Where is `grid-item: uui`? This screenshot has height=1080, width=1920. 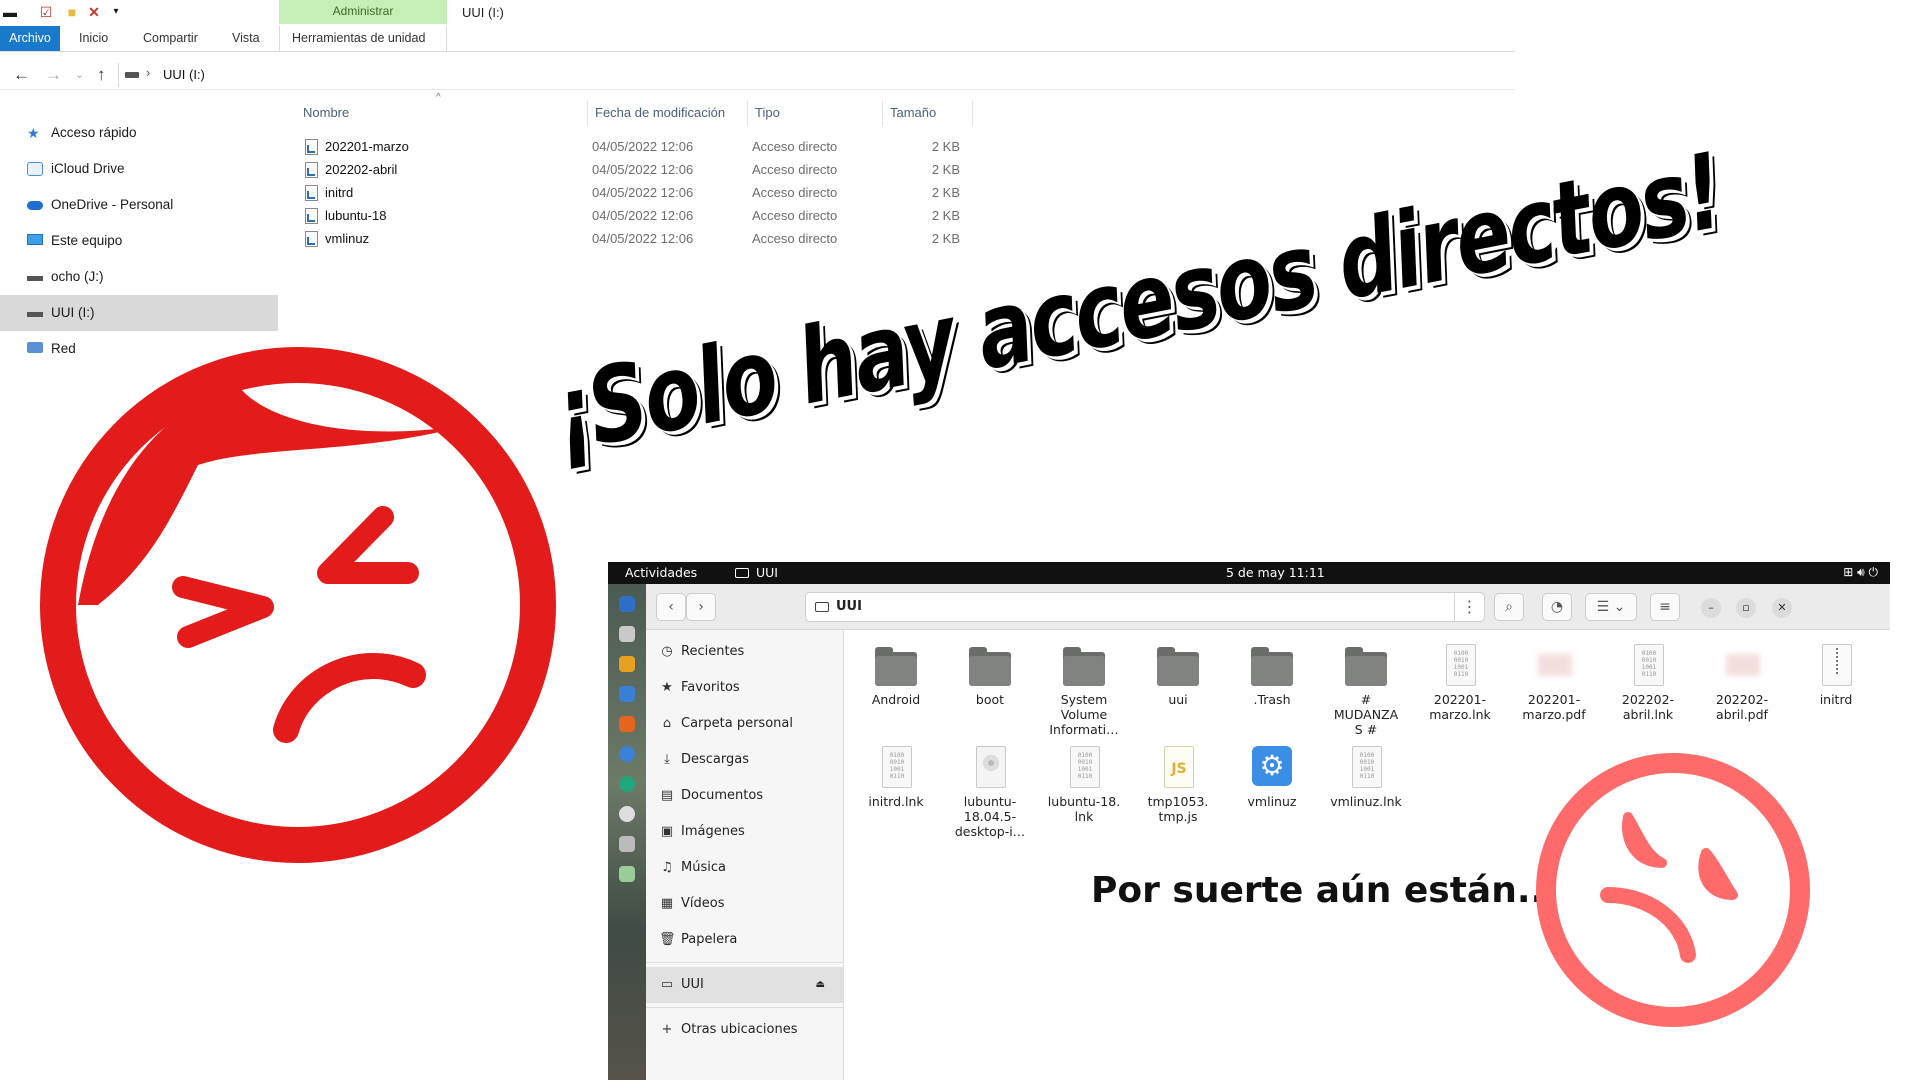 grid-item: uui is located at coordinates (1178, 675).